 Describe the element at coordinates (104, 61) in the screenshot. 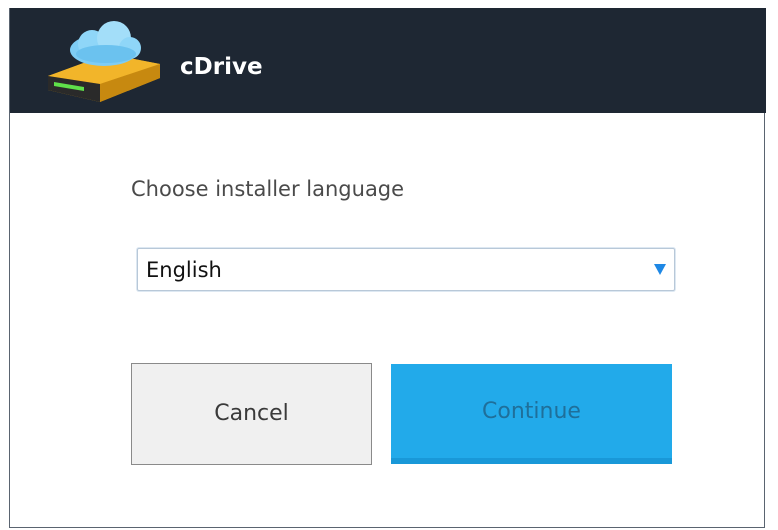

I see `cloud-drive-logo-icon` at that location.